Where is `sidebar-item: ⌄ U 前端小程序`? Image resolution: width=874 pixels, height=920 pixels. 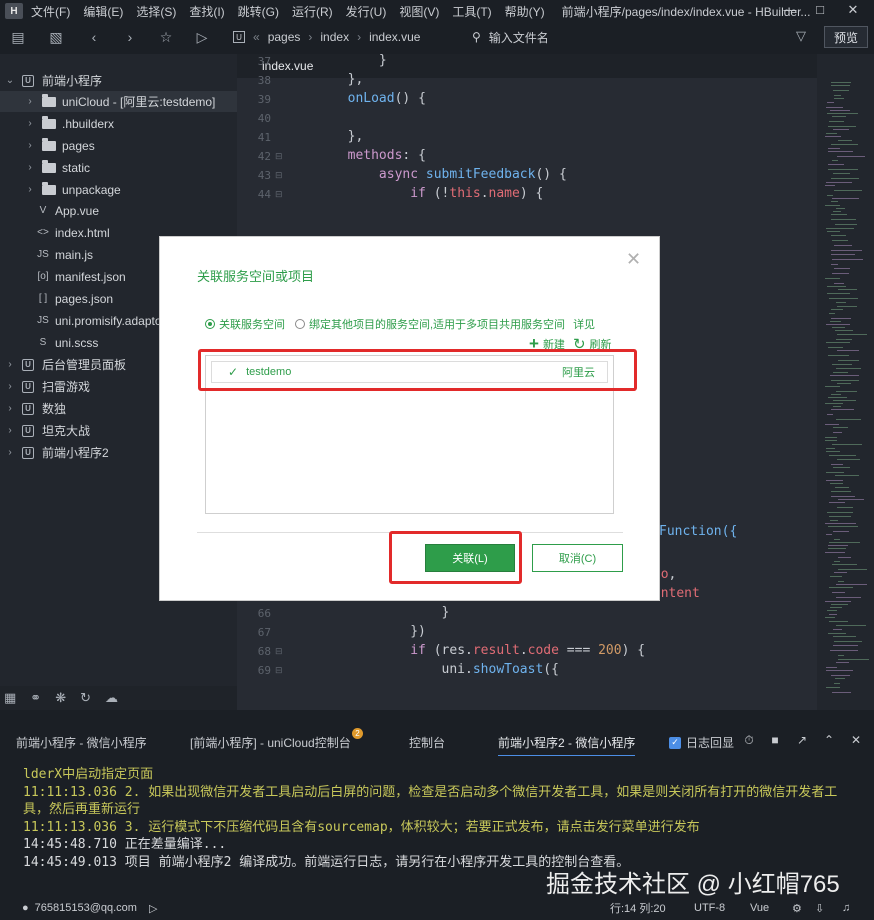 sidebar-item: ⌄ U 前端小程序 is located at coordinates (118, 80).